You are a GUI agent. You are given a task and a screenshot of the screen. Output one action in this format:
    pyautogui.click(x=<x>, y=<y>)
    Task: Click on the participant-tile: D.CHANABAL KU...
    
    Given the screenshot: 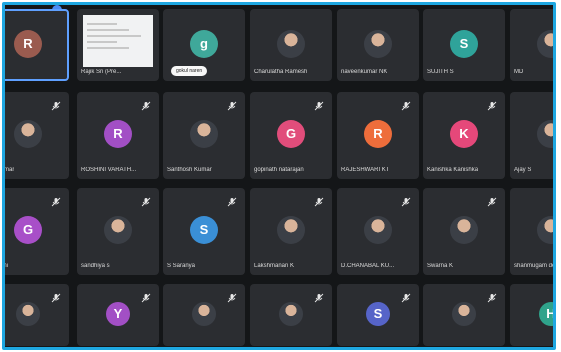 What is the action you would take?
    pyautogui.click(x=378, y=231)
    